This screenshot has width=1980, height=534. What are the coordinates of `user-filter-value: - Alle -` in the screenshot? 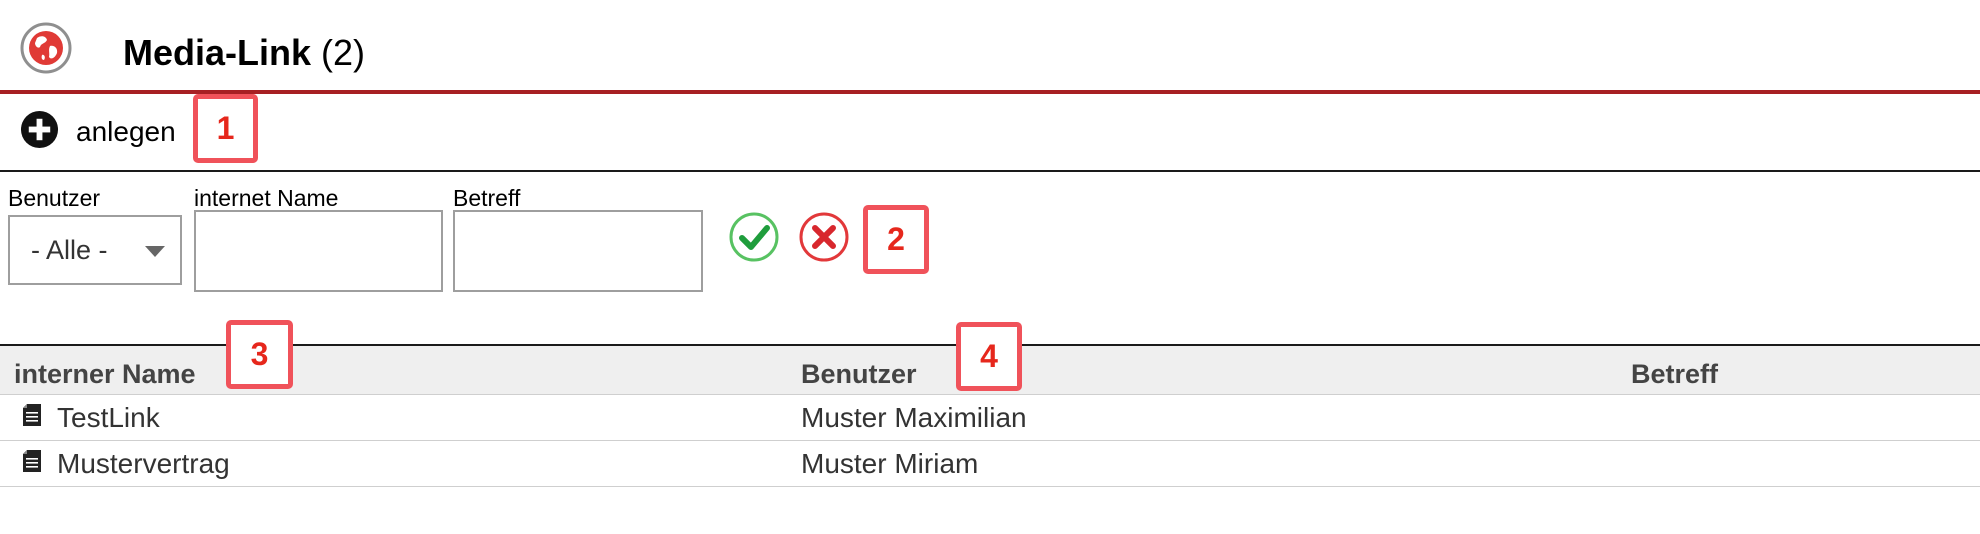 It's located at (69, 249).